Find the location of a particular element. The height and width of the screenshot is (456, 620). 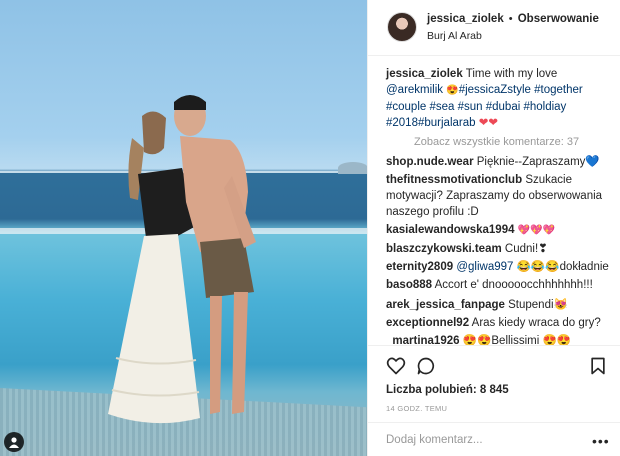

comment-username: kasialewandowska1994 is located at coordinates (450, 230).